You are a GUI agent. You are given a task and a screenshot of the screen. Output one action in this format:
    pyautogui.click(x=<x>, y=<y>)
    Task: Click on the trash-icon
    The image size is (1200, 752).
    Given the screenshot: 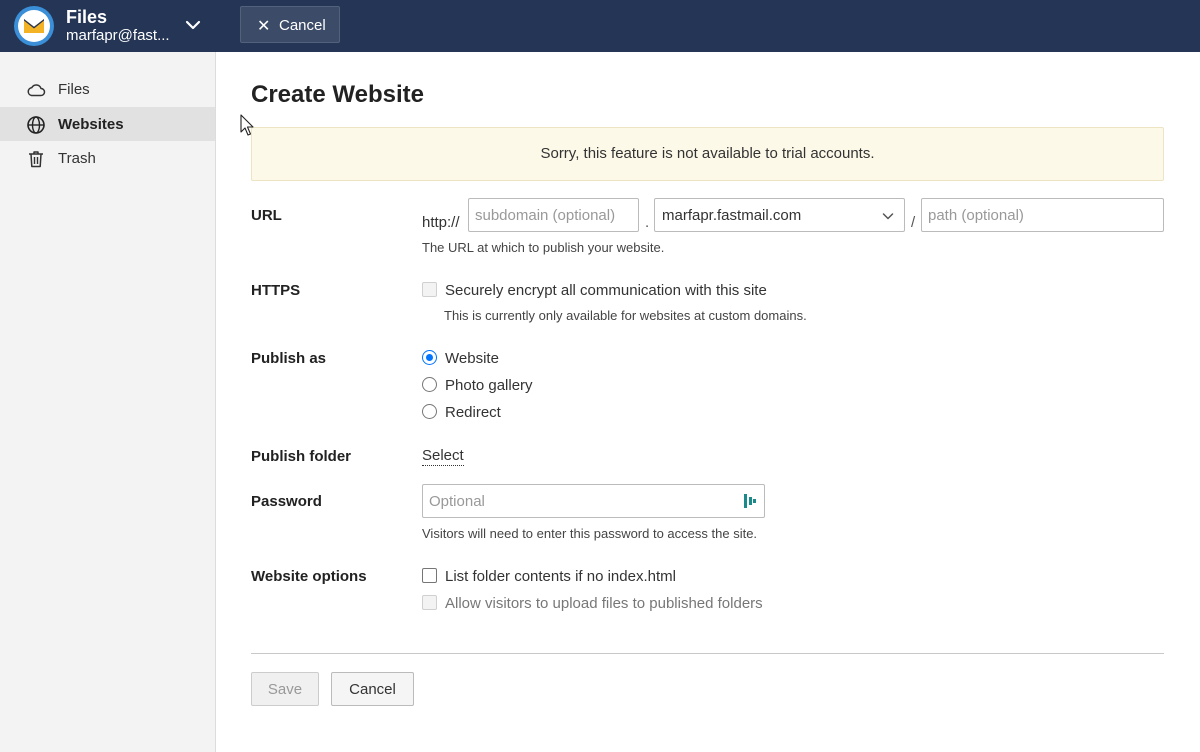 What is the action you would take?
    pyautogui.click(x=36, y=159)
    